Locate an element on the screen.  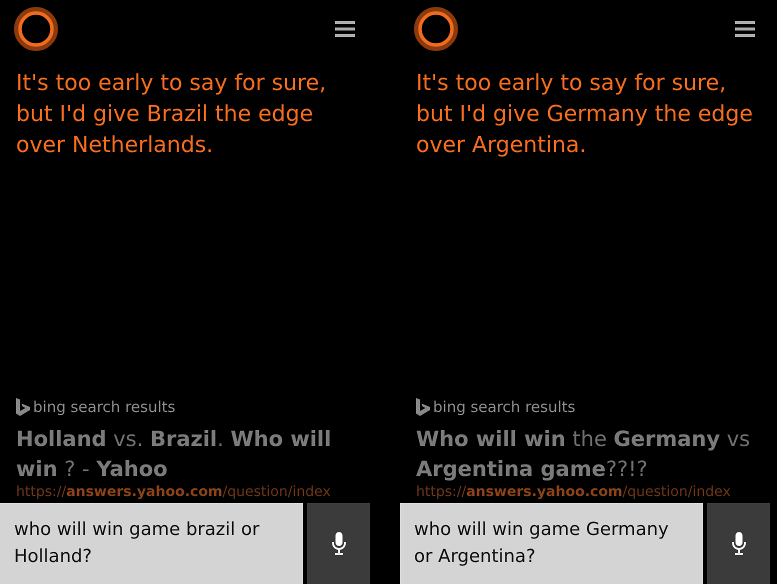
answer-text: It's too early to say for sure, but I'd give Germany the edge over Argentina. is located at coordinates (585, 115).